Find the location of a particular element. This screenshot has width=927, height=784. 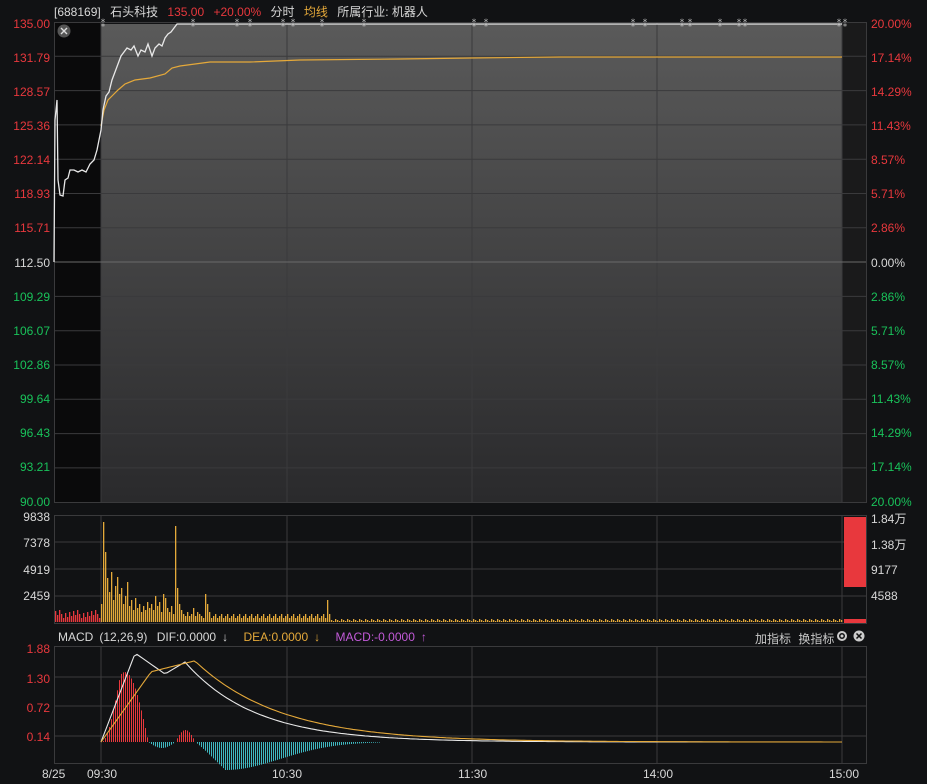

close-icon is located at coordinates (64, 31).